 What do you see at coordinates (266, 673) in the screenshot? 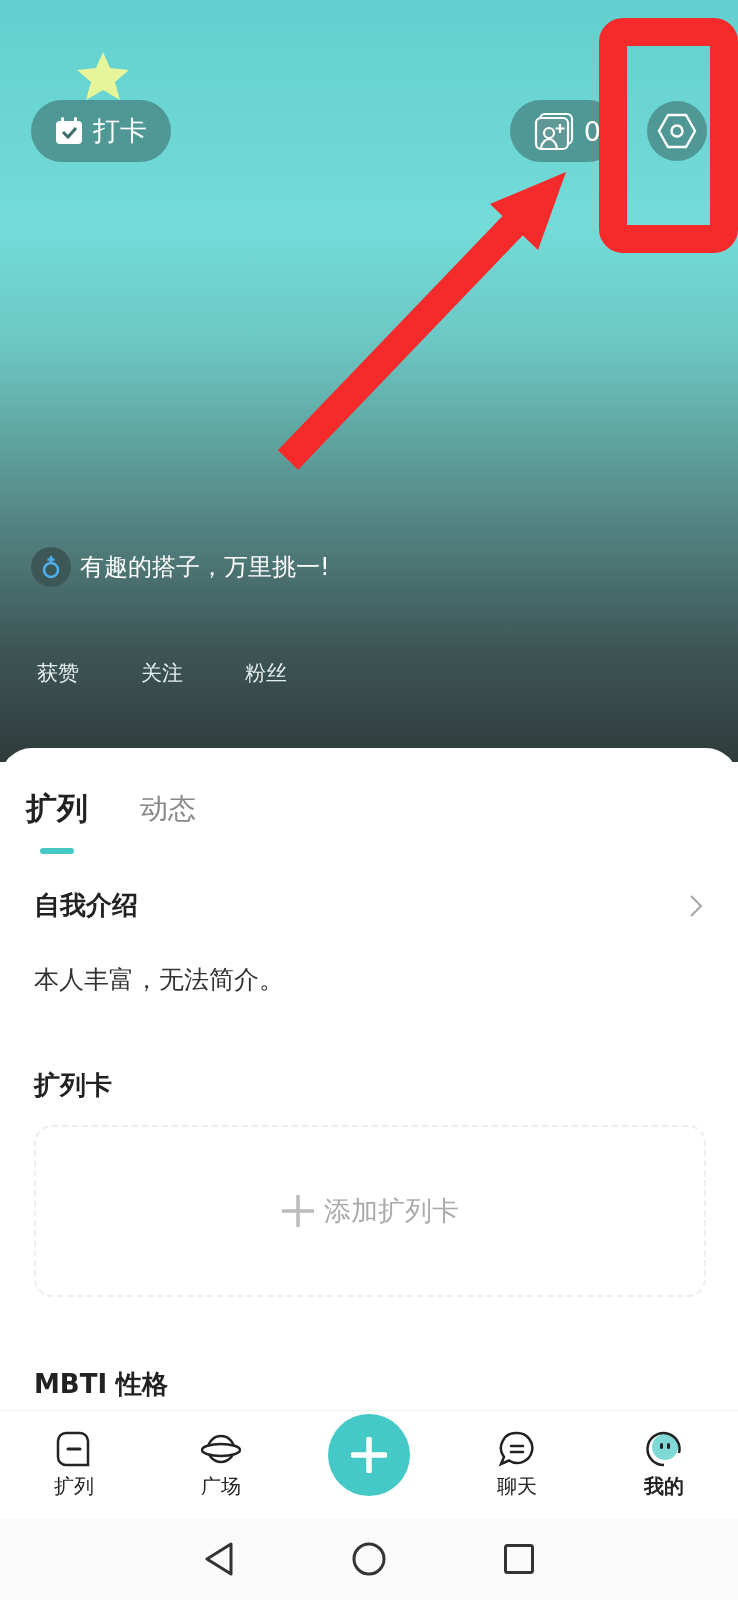
I see `stat-label: 粉丝` at bounding box center [266, 673].